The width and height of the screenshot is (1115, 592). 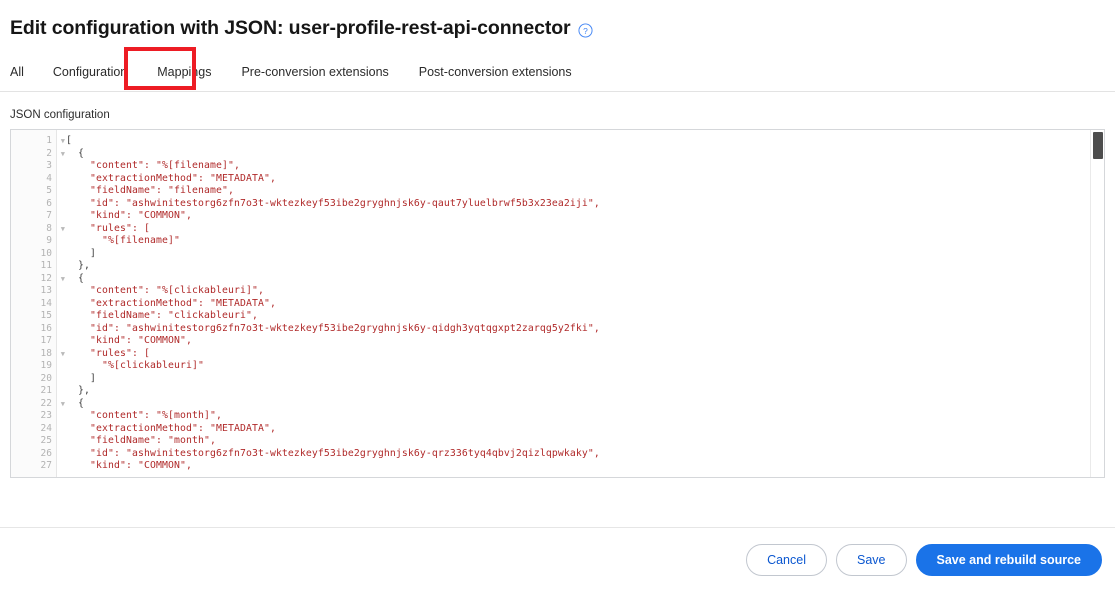 I want to click on line-number: 25, so click(x=46, y=440).